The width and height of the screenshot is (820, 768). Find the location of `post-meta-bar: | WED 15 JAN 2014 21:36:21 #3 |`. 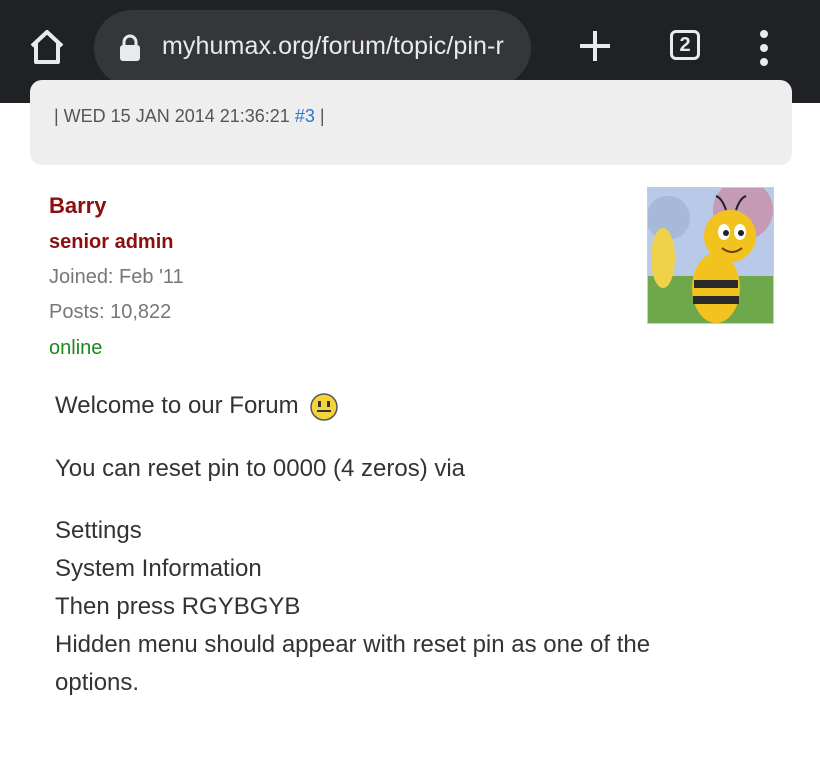

post-meta-bar: | WED 15 JAN 2014 21:36:21 #3 | is located at coordinates (411, 122).